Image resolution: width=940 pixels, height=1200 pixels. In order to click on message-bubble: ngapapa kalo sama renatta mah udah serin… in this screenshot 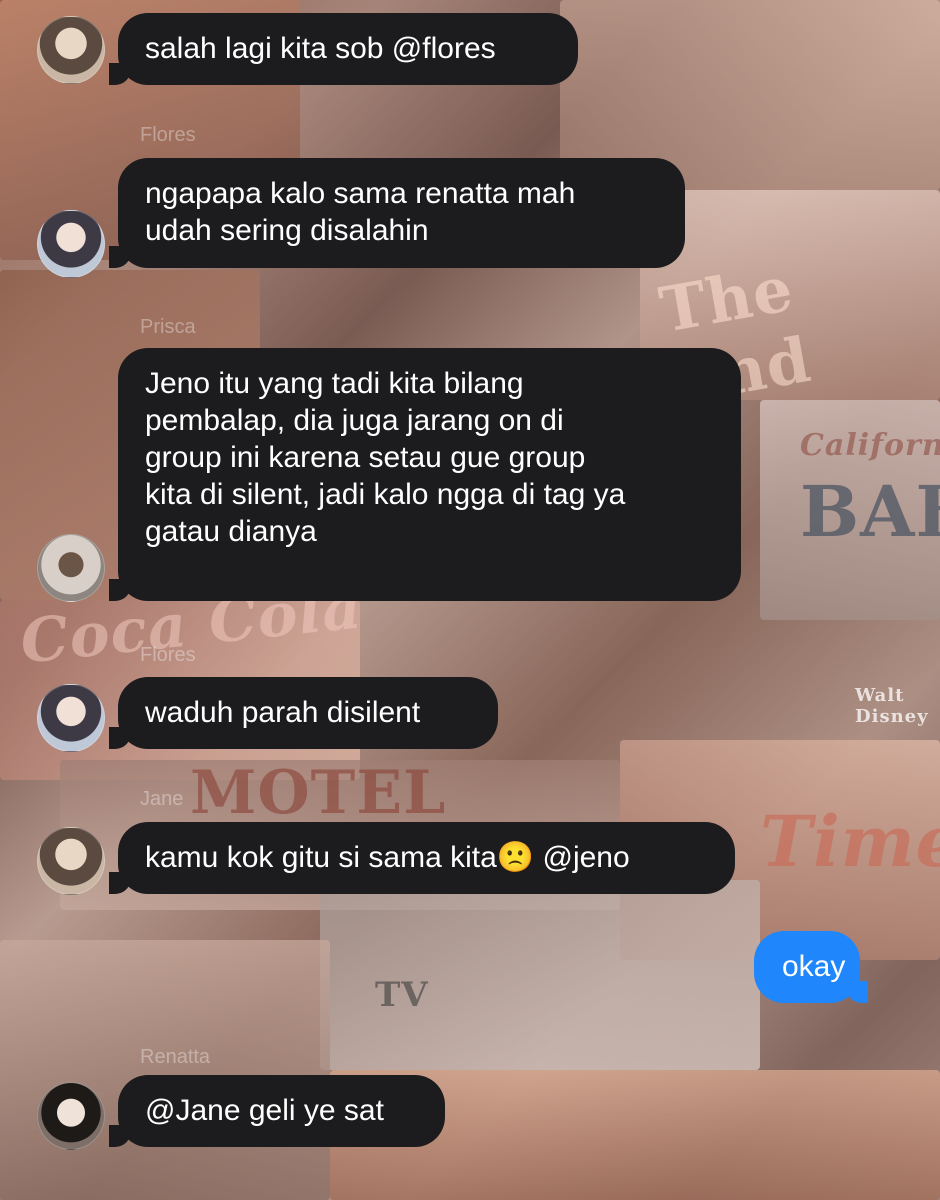, I will do `click(397, 213)`.